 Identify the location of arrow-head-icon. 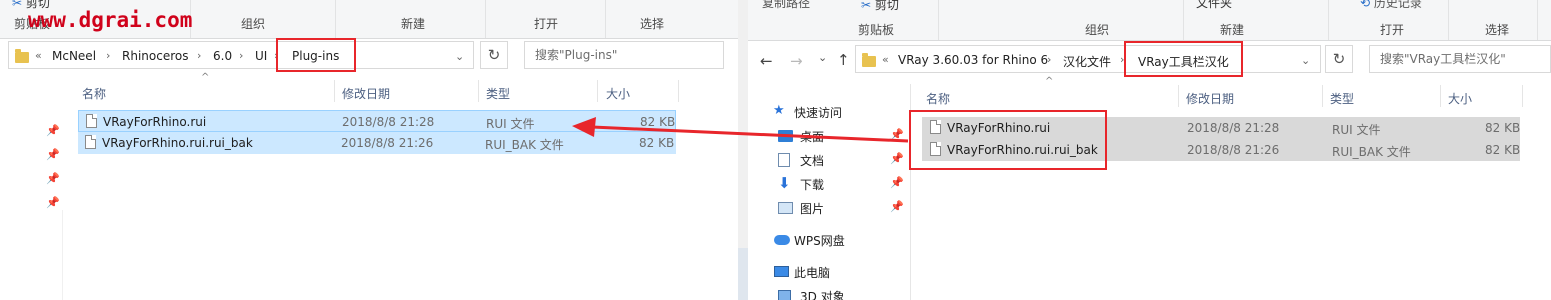
(584, 127).